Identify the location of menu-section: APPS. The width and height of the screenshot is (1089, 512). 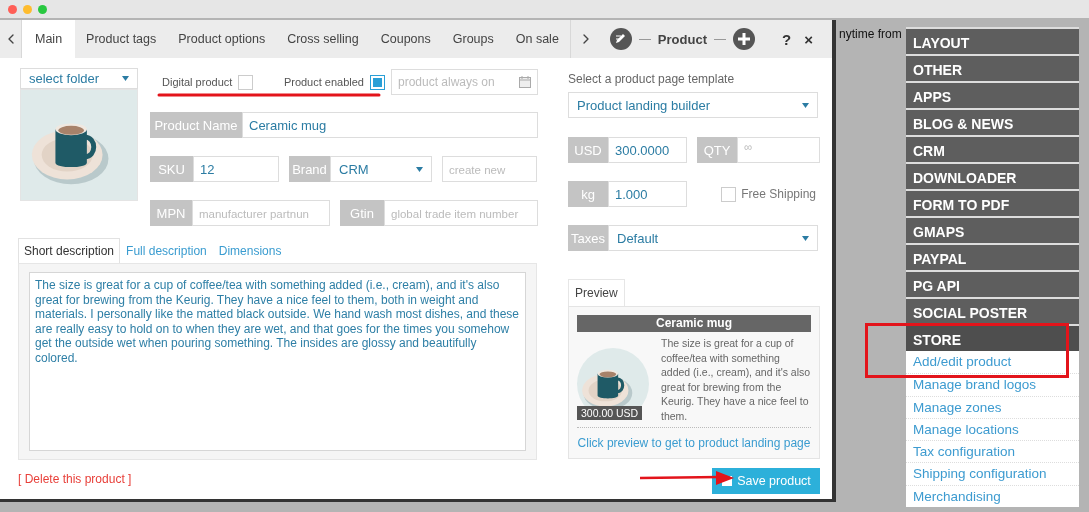
(992, 94).